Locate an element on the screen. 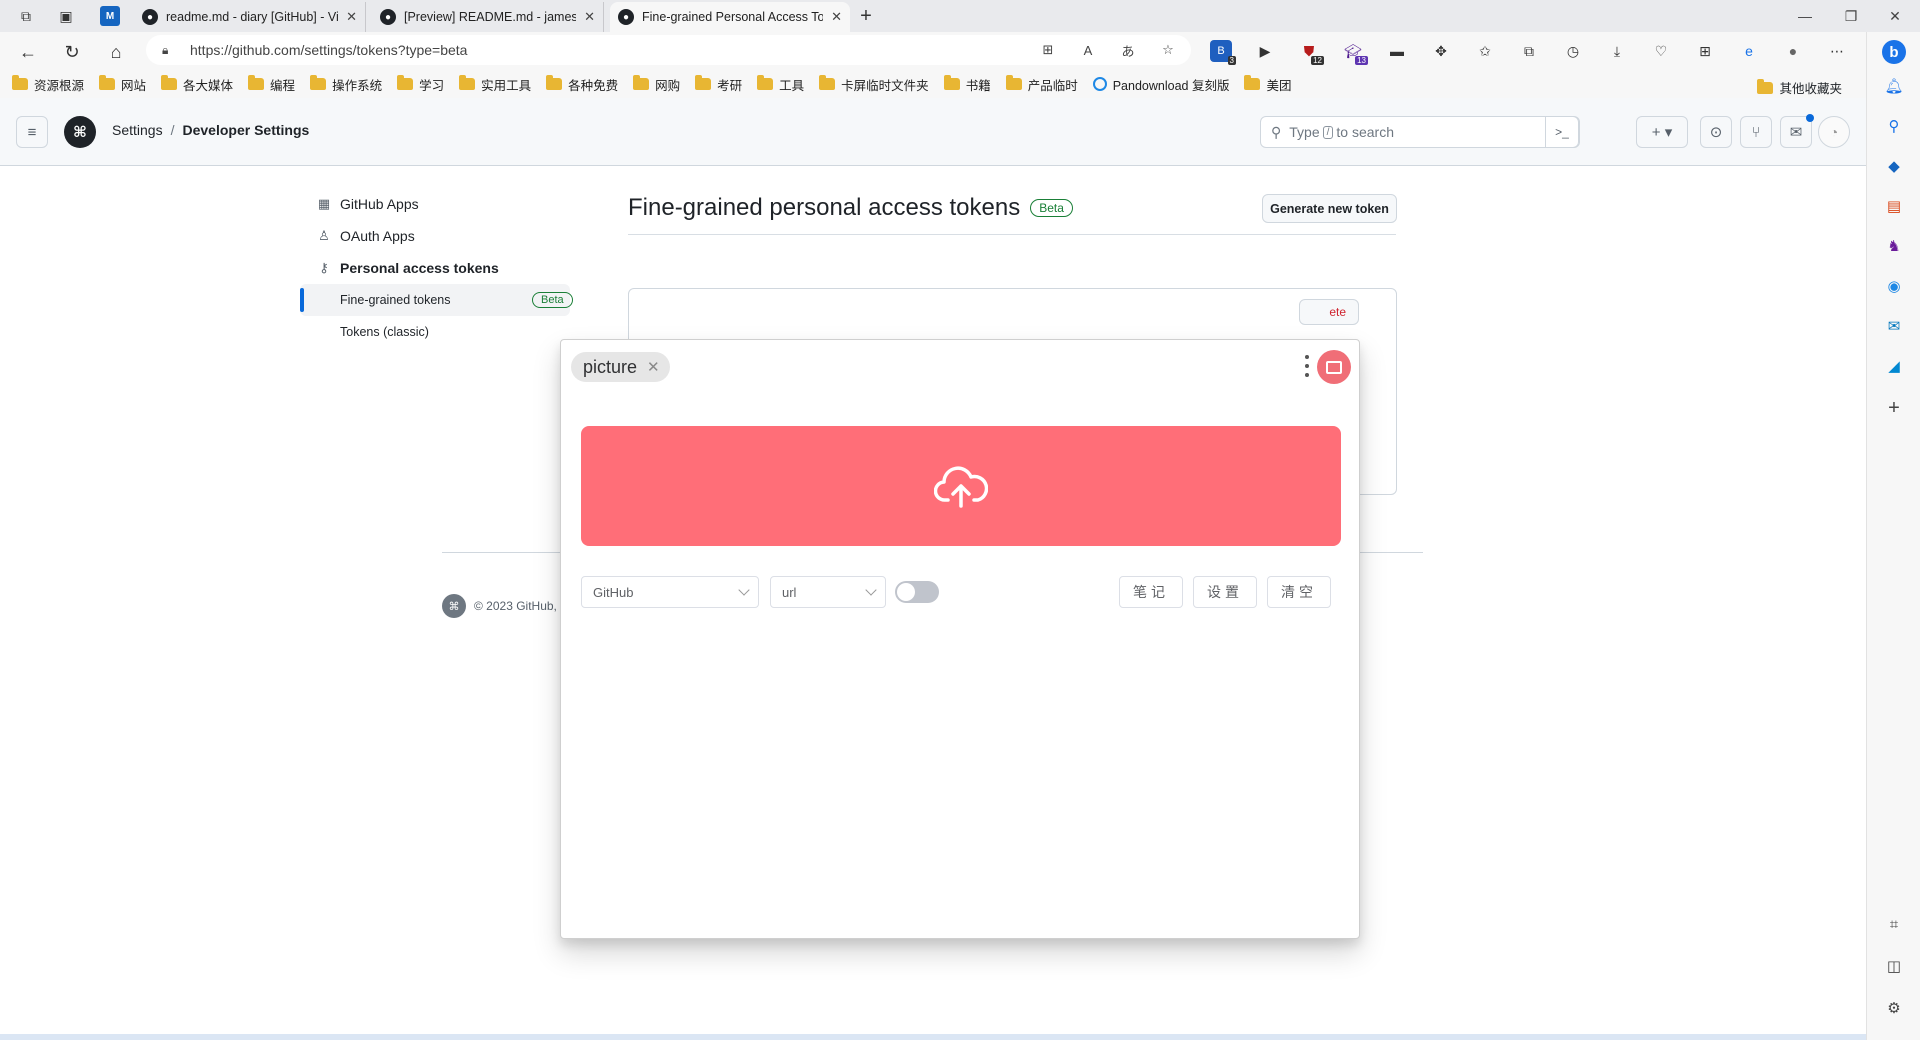 The image size is (1920, 1040). outlook-icon: ✉ is located at coordinates (1894, 326).